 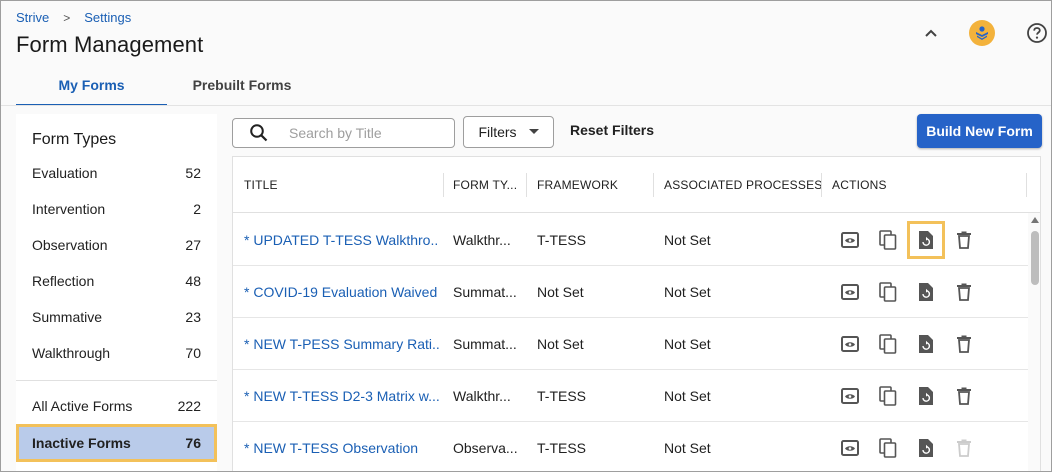 I want to click on header-actions, so click(x=984, y=33).